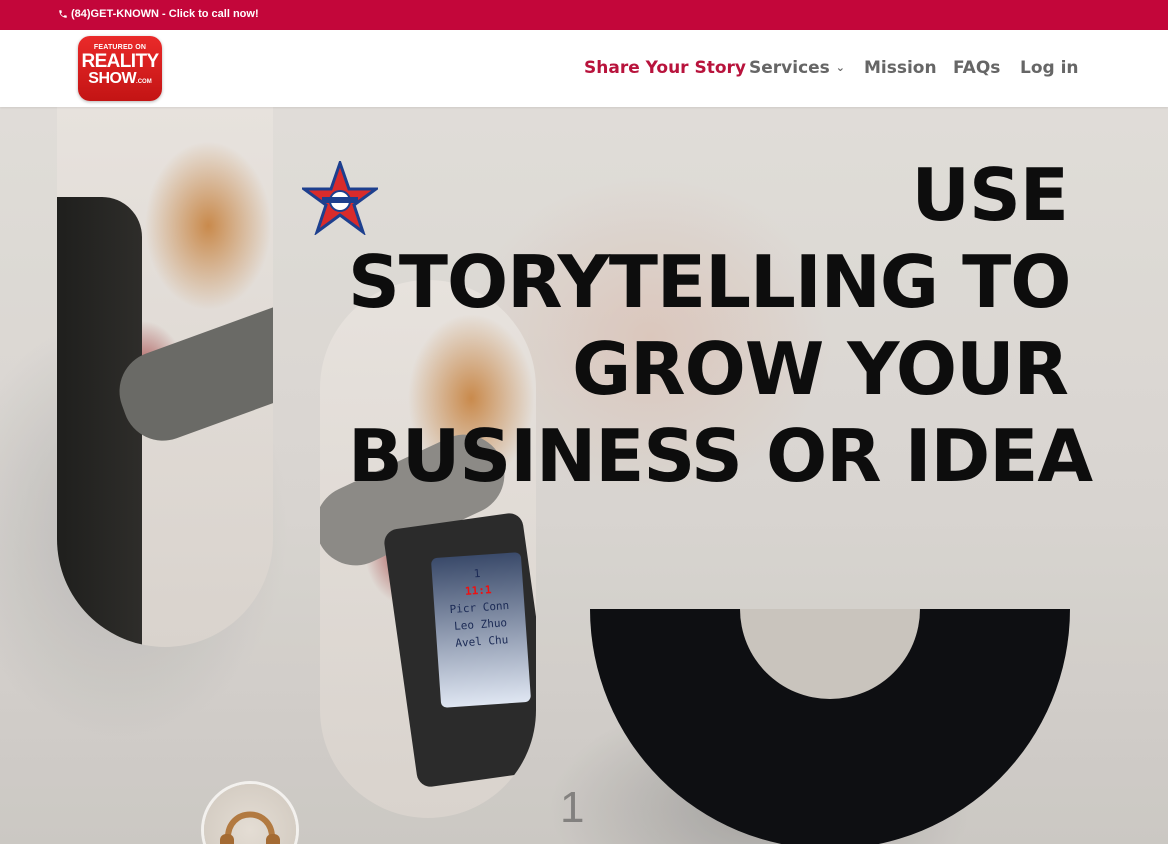 The image size is (1168, 844). Describe the element at coordinates (840, 67) in the screenshot. I see `chevron-down-icon: ⌄` at that location.